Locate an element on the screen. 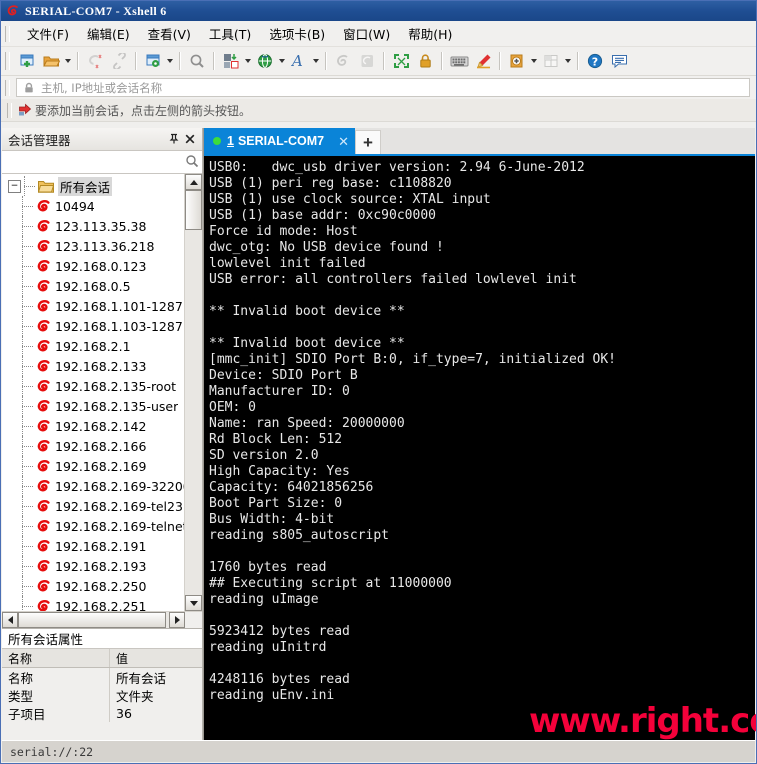  menu-tools: 工具(T) is located at coordinates (230, 33).